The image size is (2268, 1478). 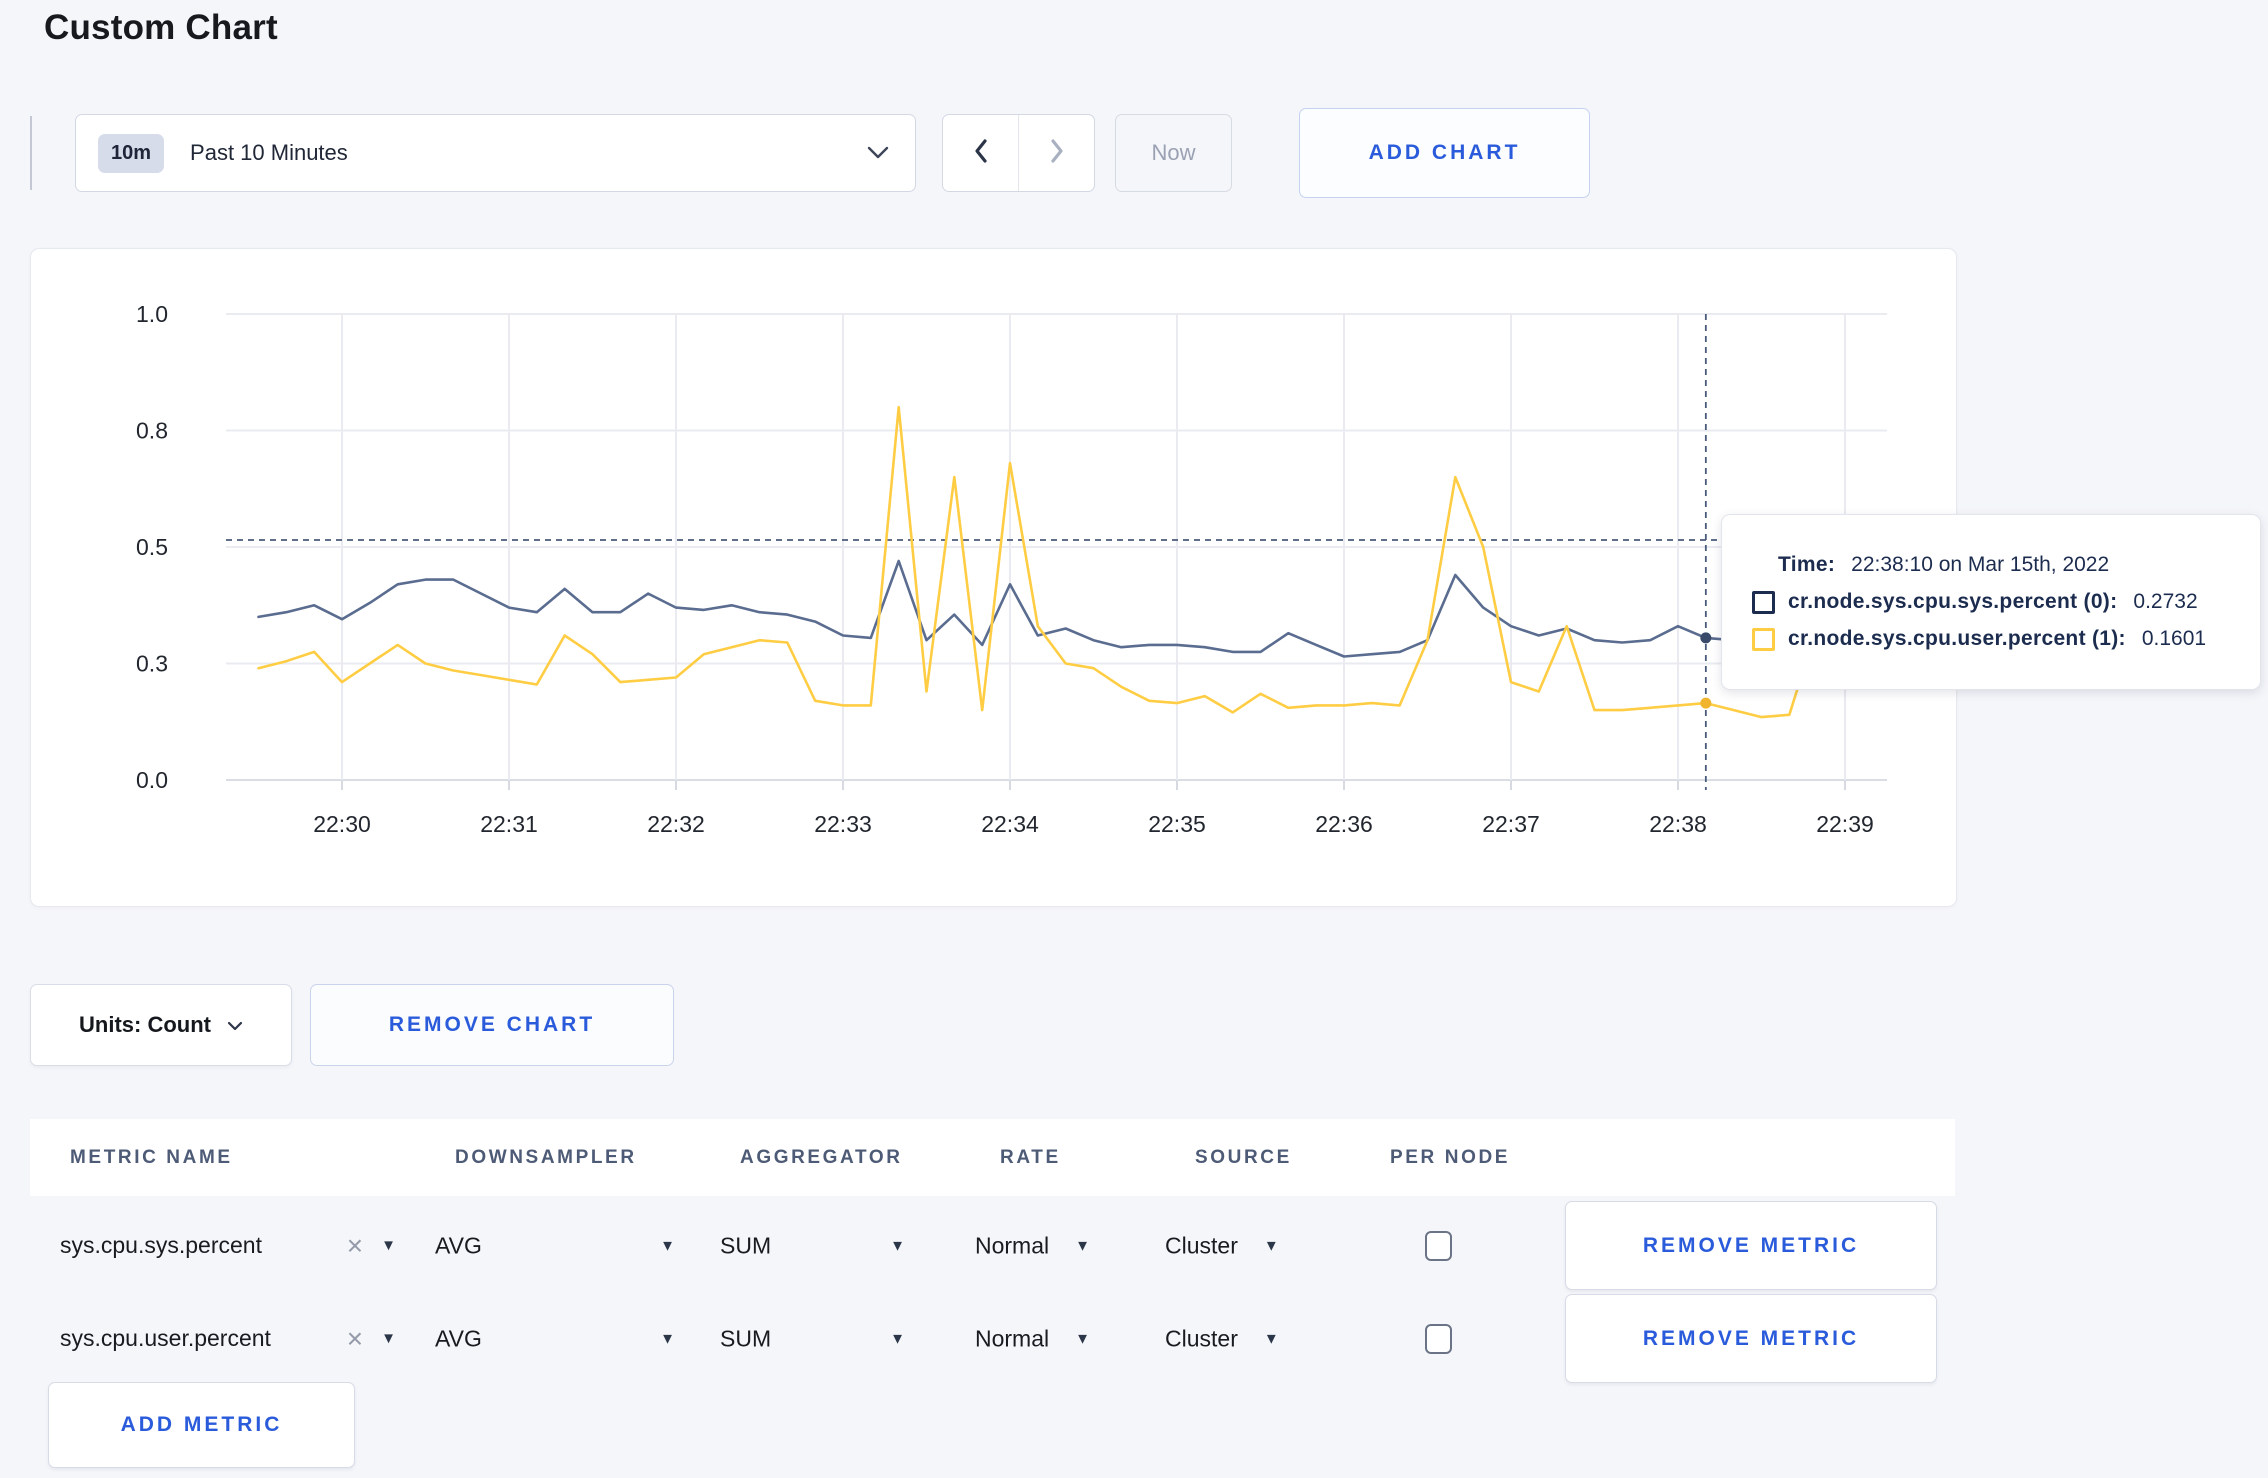 What do you see at coordinates (1511, 824) in the screenshot?
I see `x-tick-label: 22:37` at bounding box center [1511, 824].